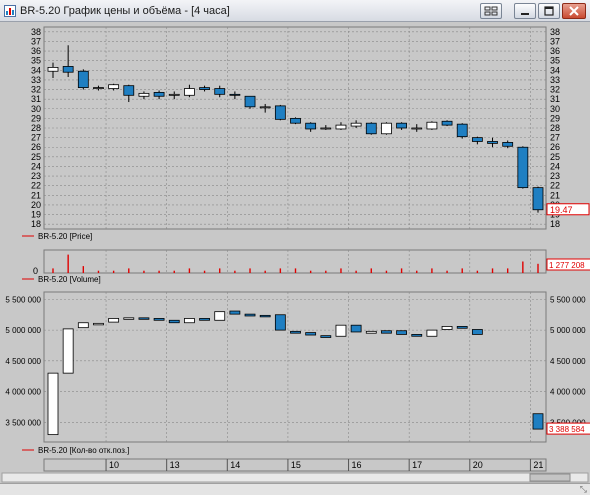  I want to click on price-tick-right: 35, so click(555, 61).